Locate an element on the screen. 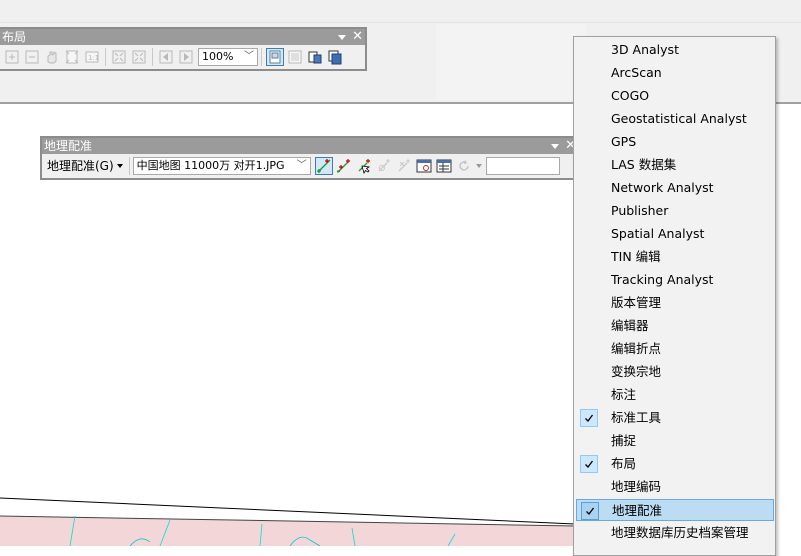 The image size is (801, 556). coordinate-input is located at coordinates (522, 166).